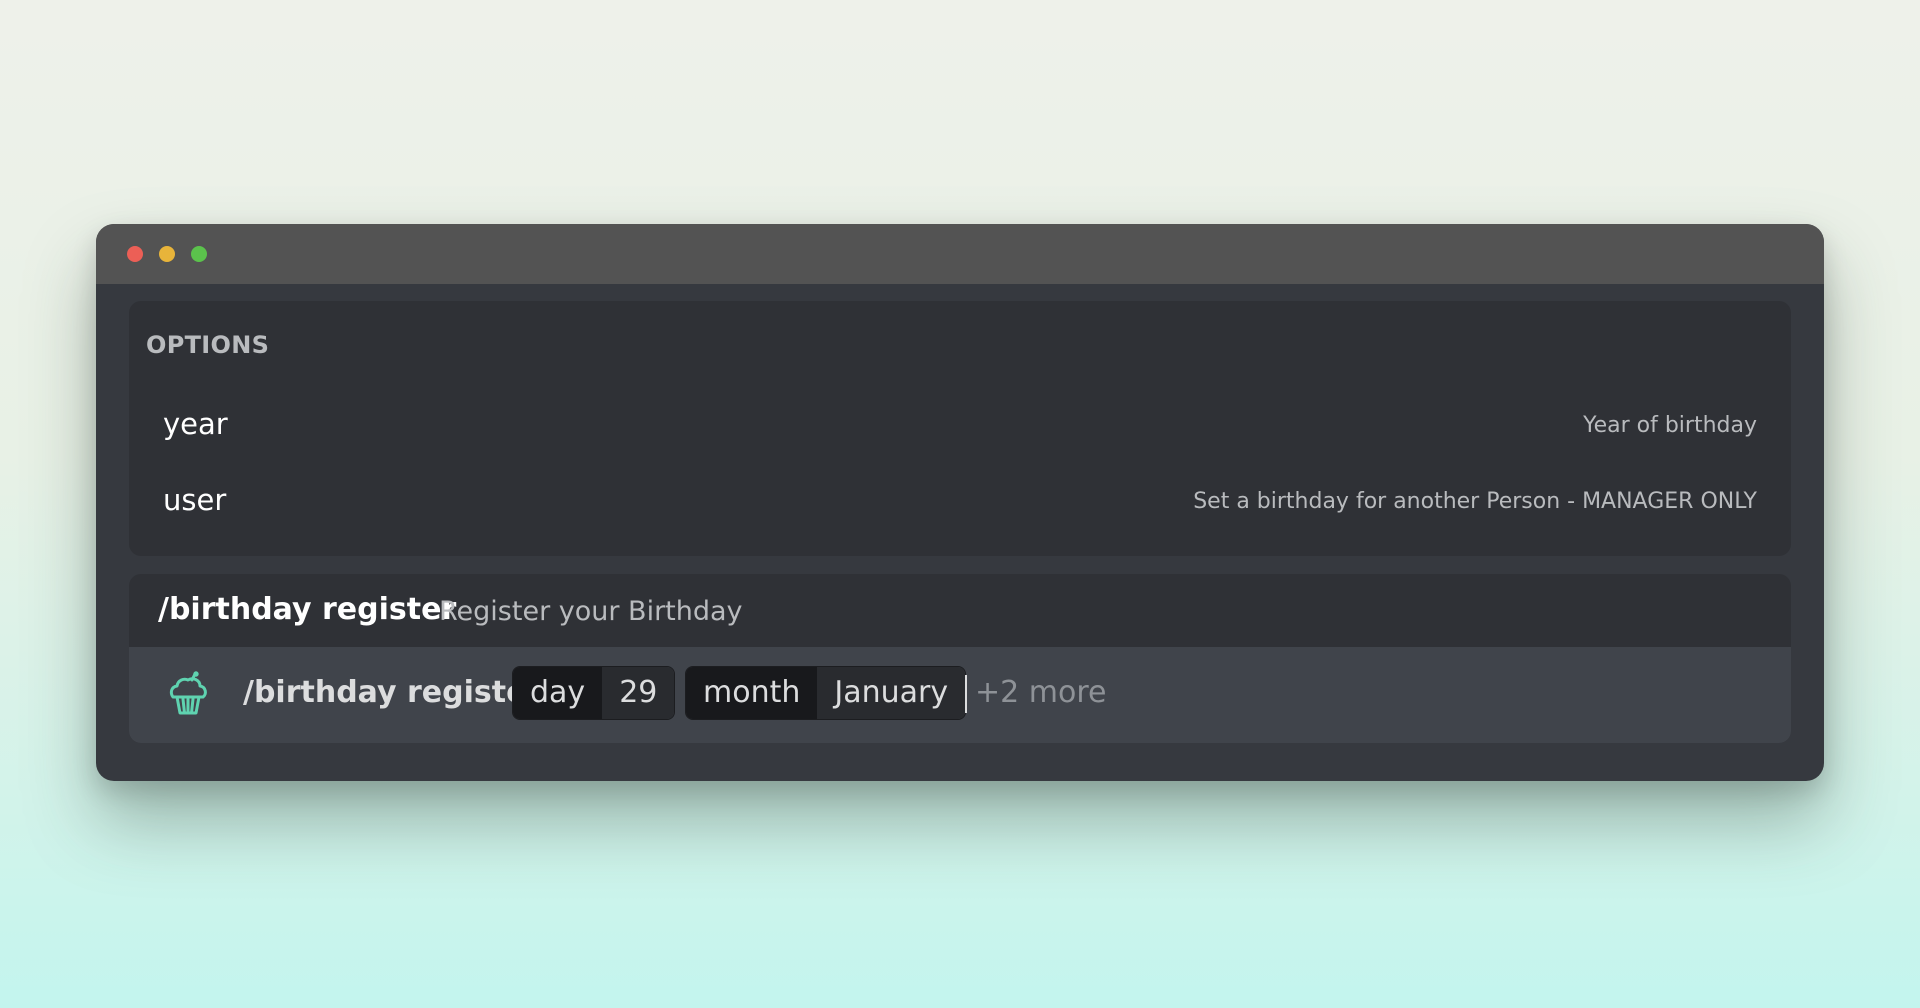 Image resolution: width=1920 pixels, height=1008 pixels. I want to click on close-window-button, so click(135, 254).